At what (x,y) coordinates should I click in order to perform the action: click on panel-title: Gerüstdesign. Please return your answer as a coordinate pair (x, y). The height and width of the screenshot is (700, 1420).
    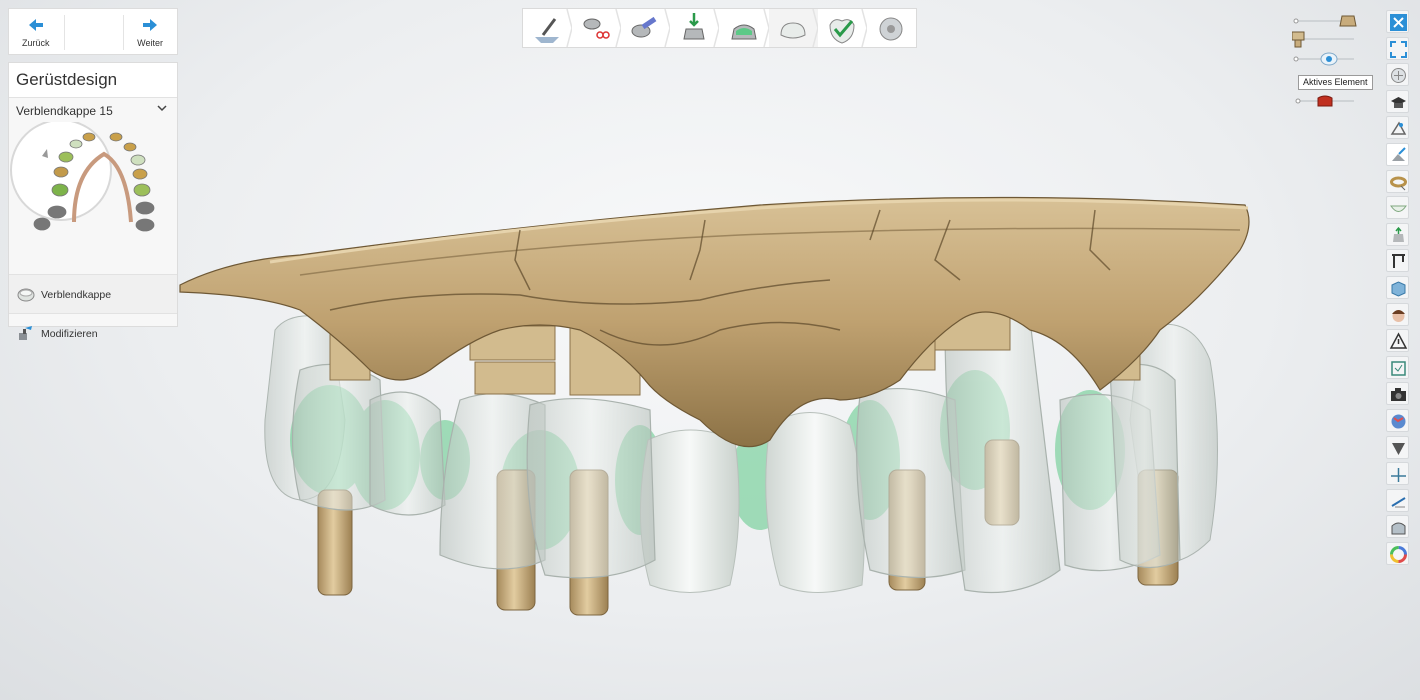
    Looking at the image, I should click on (93, 80).